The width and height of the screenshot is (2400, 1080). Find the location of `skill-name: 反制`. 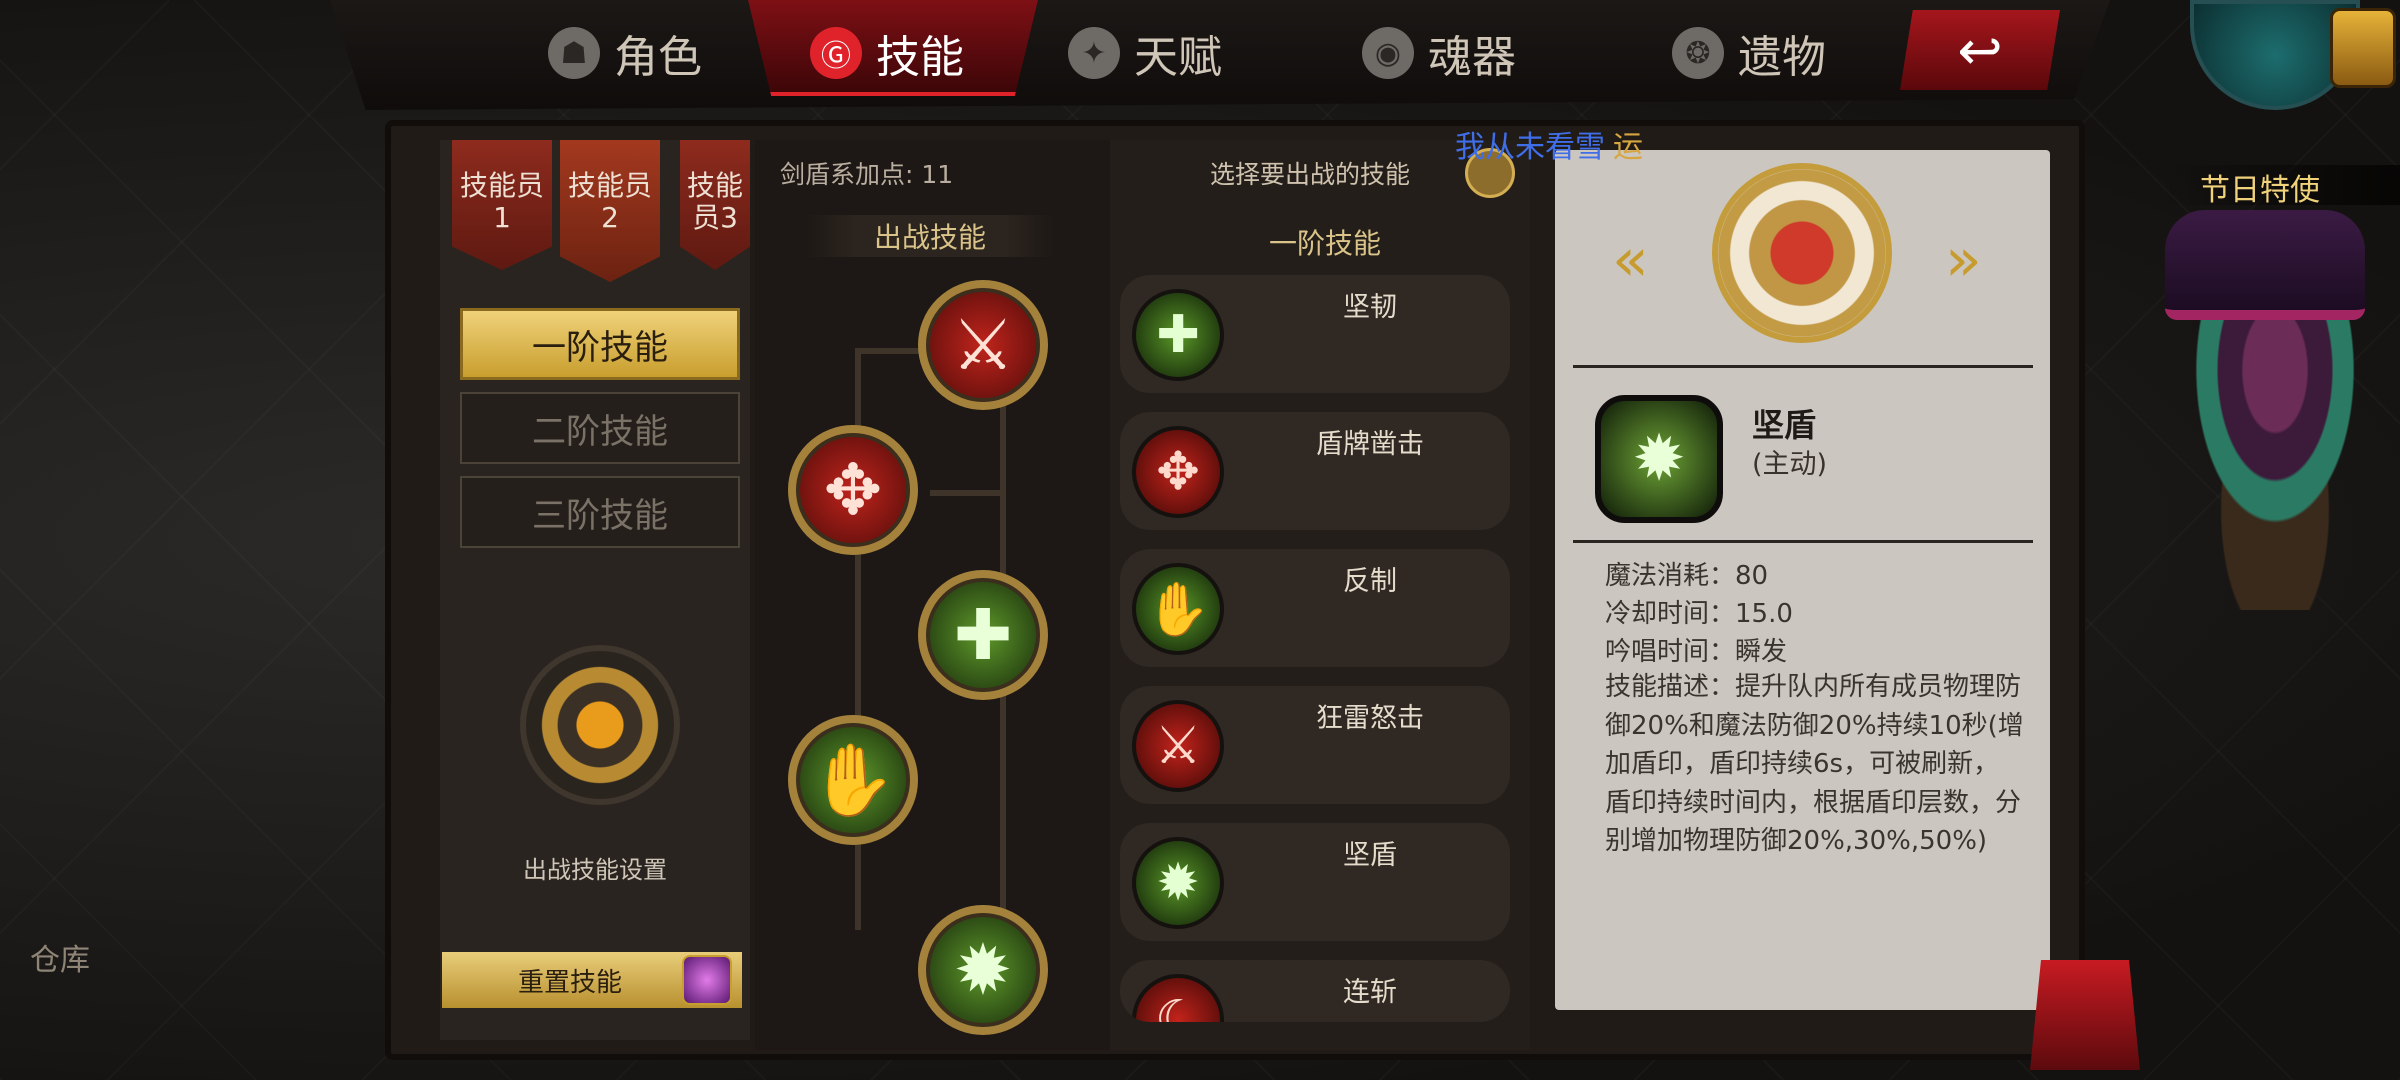

skill-name: 反制 is located at coordinates (1370, 581).